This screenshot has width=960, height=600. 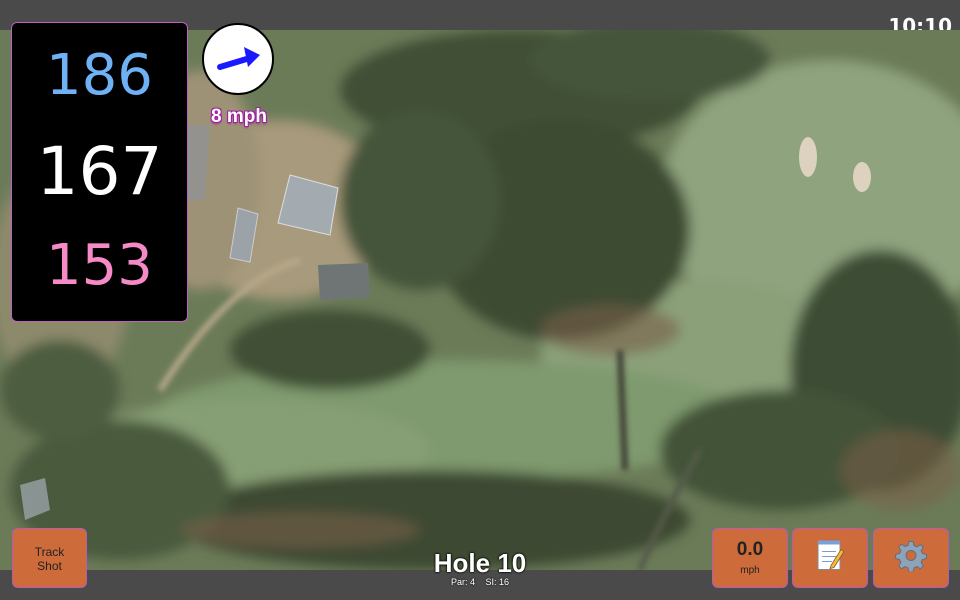 What do you see at coordinates (49, 566) in the screenshot?
I see `track-shot-label-line2: Shot` at bounding box center [49, 566].